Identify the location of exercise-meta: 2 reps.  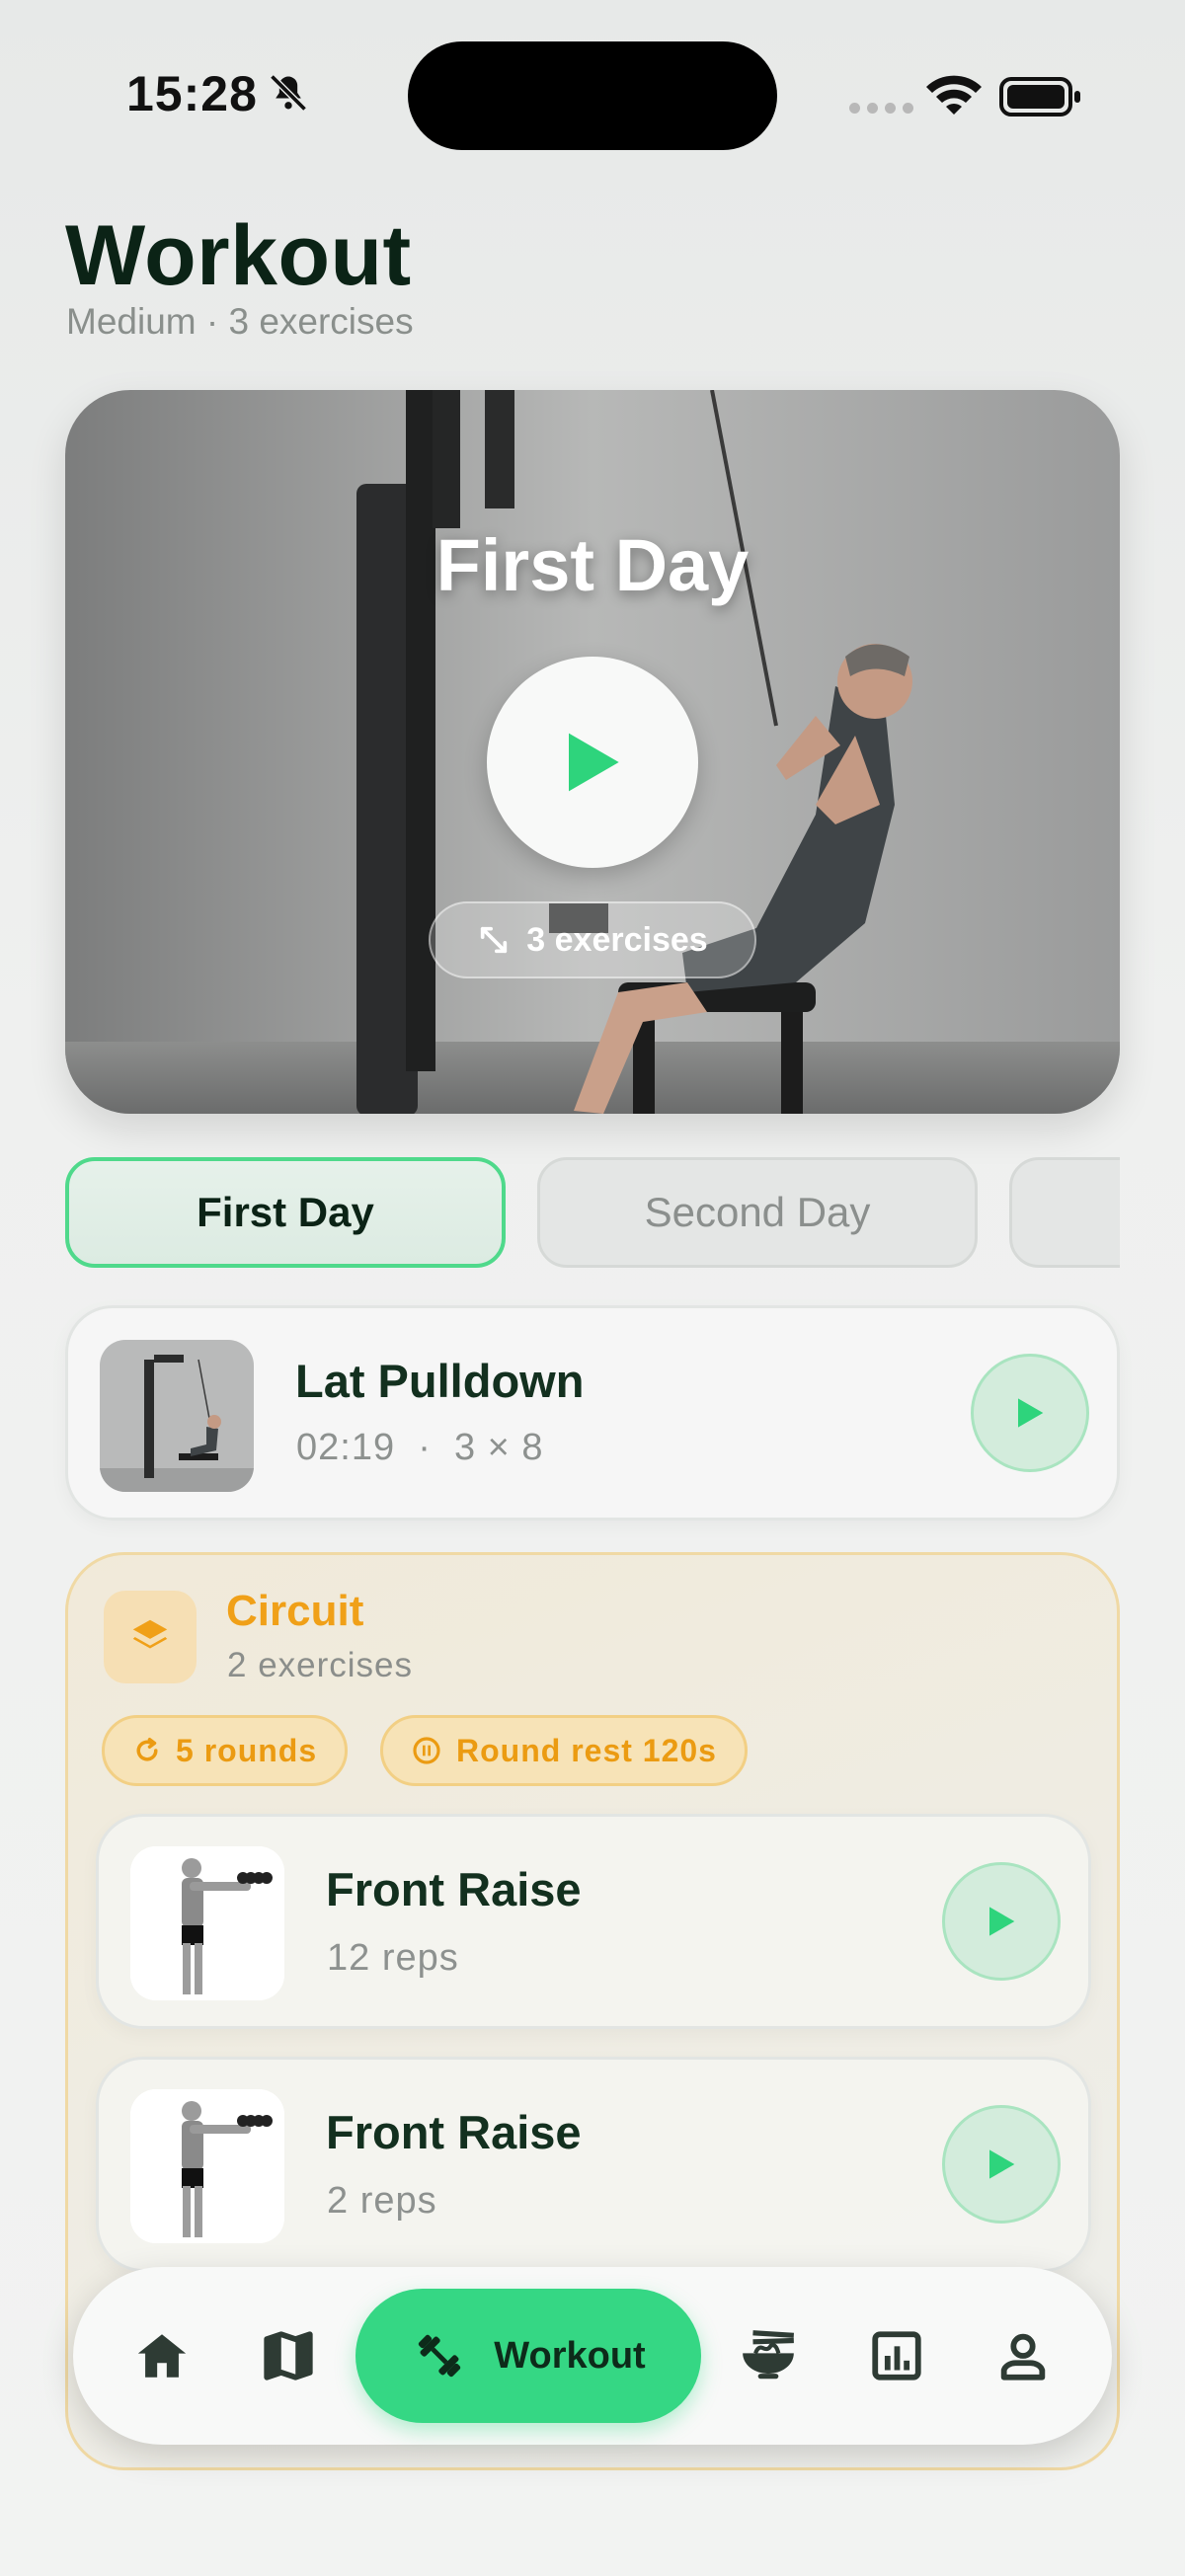
(382, 2201).